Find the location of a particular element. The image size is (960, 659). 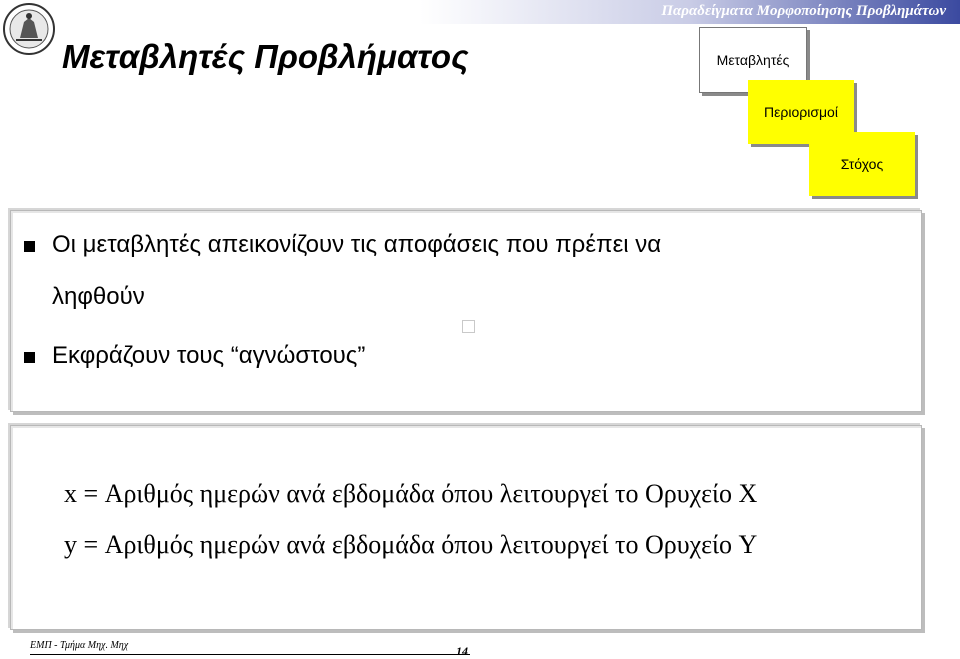

footer-divider is located at coordinates (250, 654).